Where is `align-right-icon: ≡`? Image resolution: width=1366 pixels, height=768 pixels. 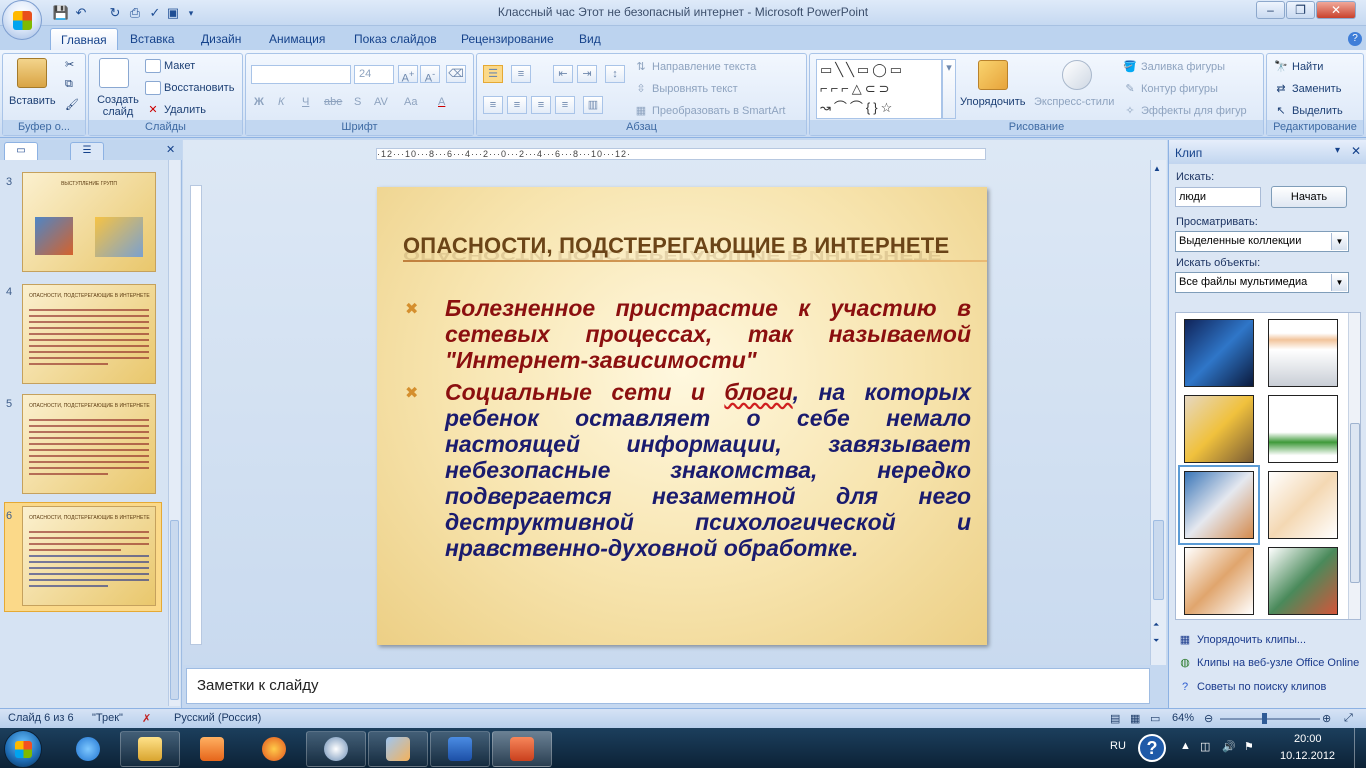 align-right-icon: ≡ is located at coordinates (541, 105).